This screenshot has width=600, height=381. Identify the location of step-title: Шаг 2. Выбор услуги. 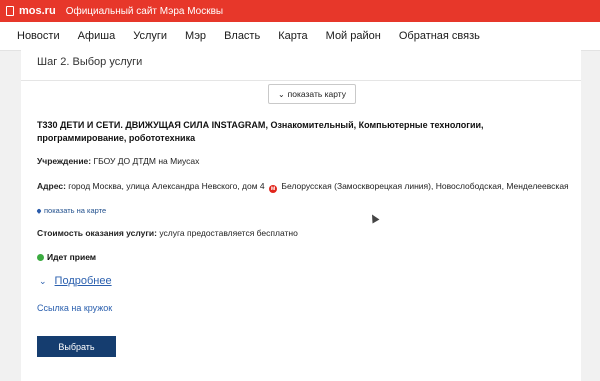
(90, 62).